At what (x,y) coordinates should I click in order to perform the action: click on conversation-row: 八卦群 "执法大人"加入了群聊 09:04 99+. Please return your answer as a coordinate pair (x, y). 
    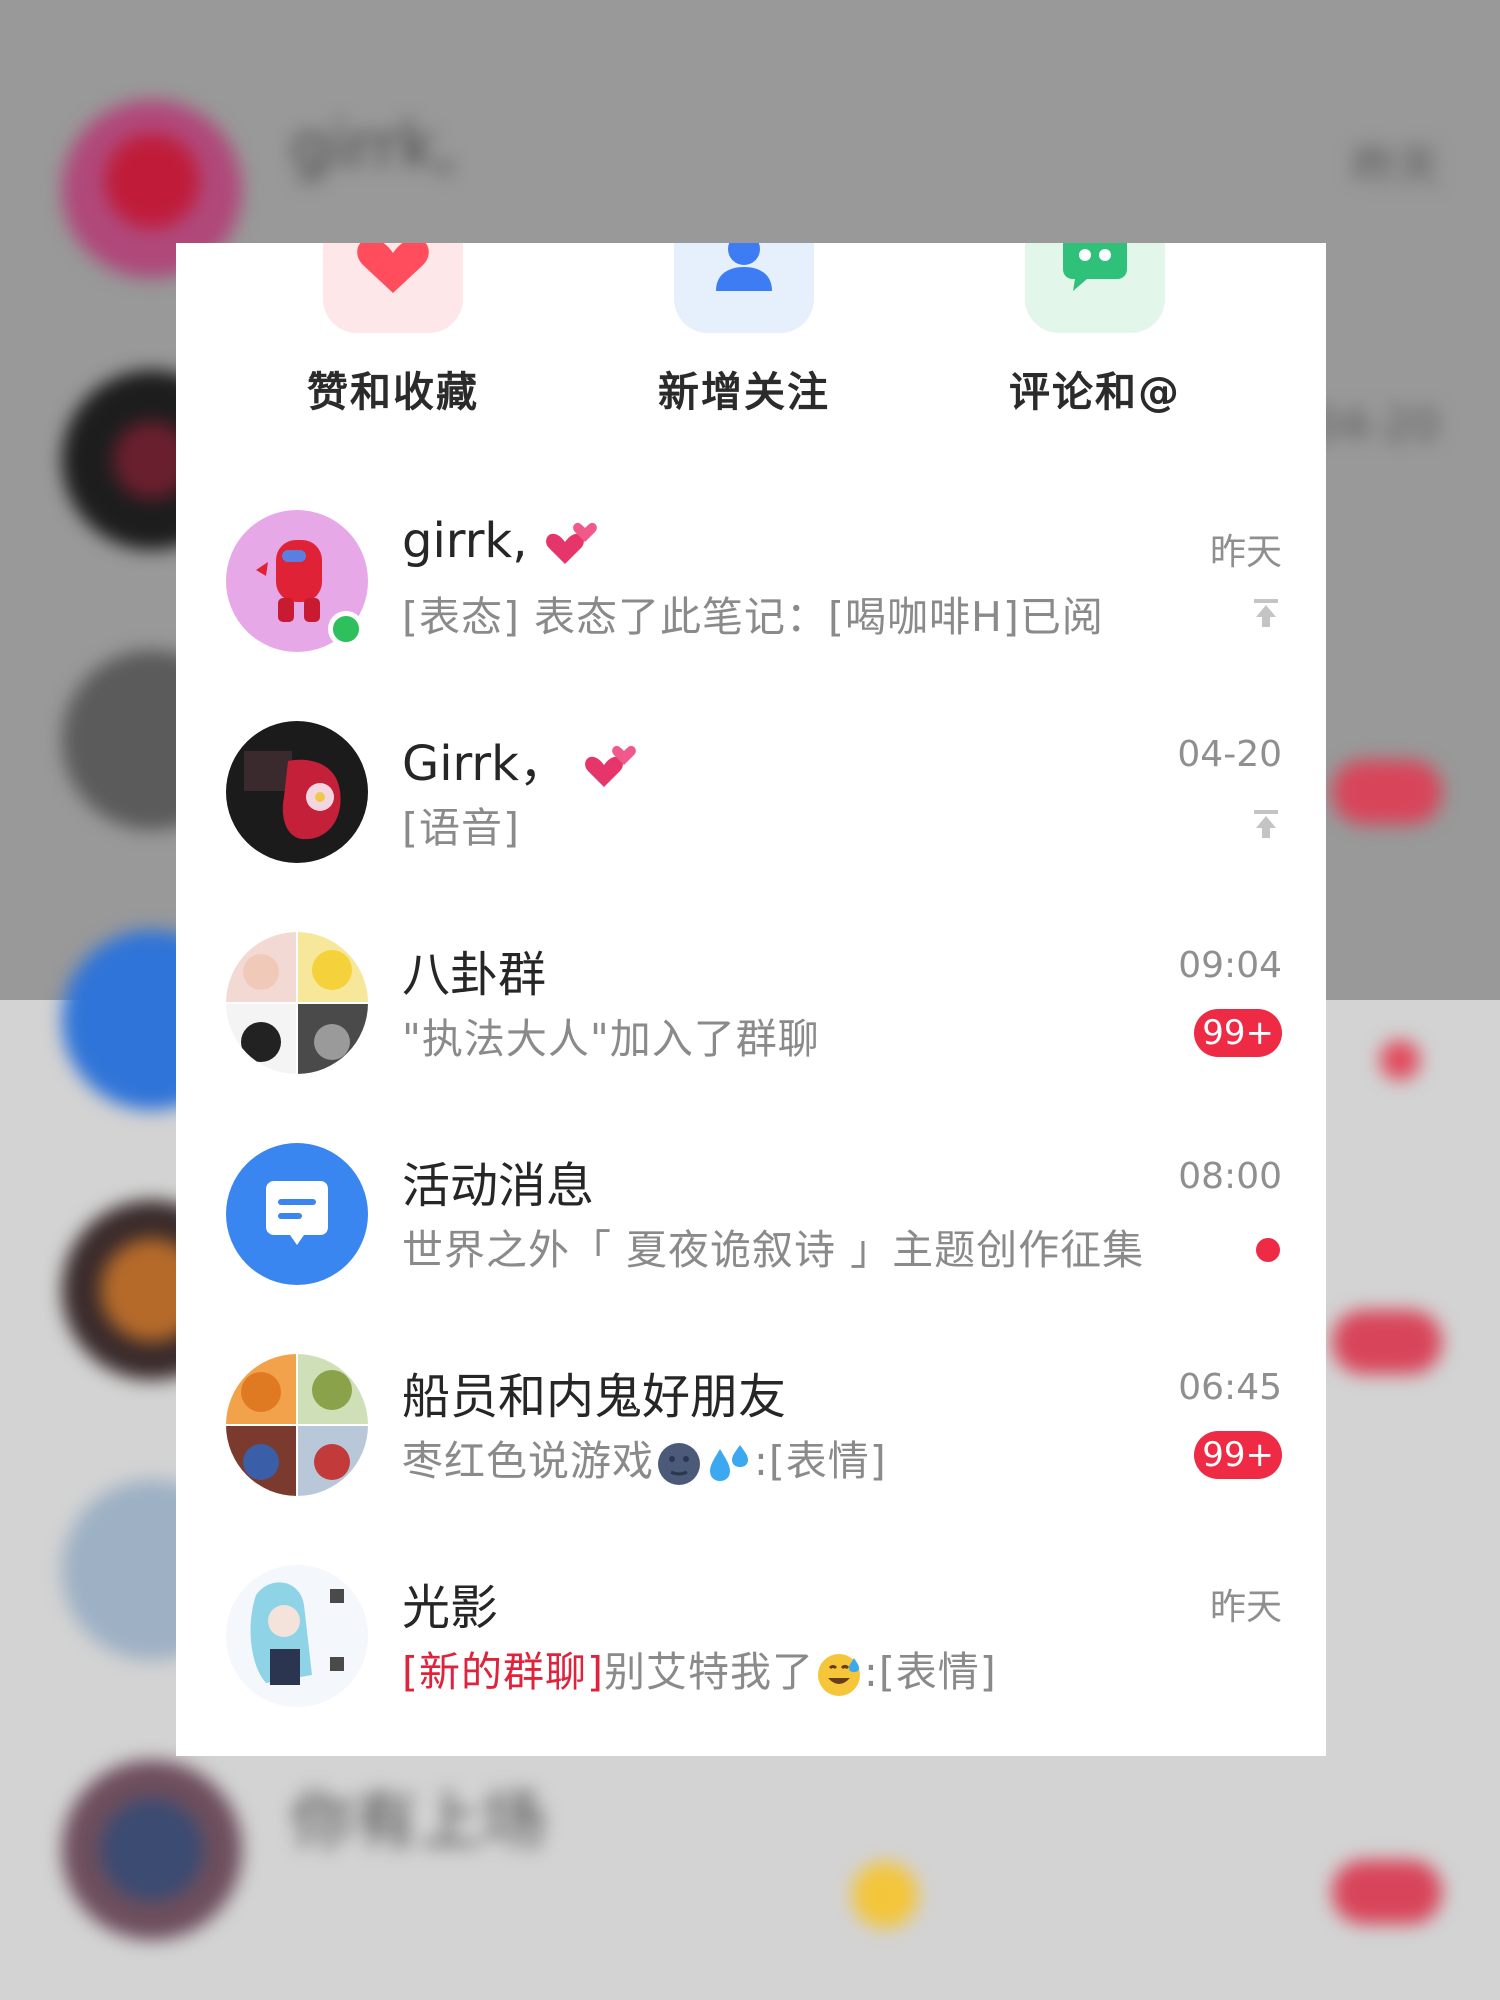
    Looking at the image, I should click on (751, 1010).